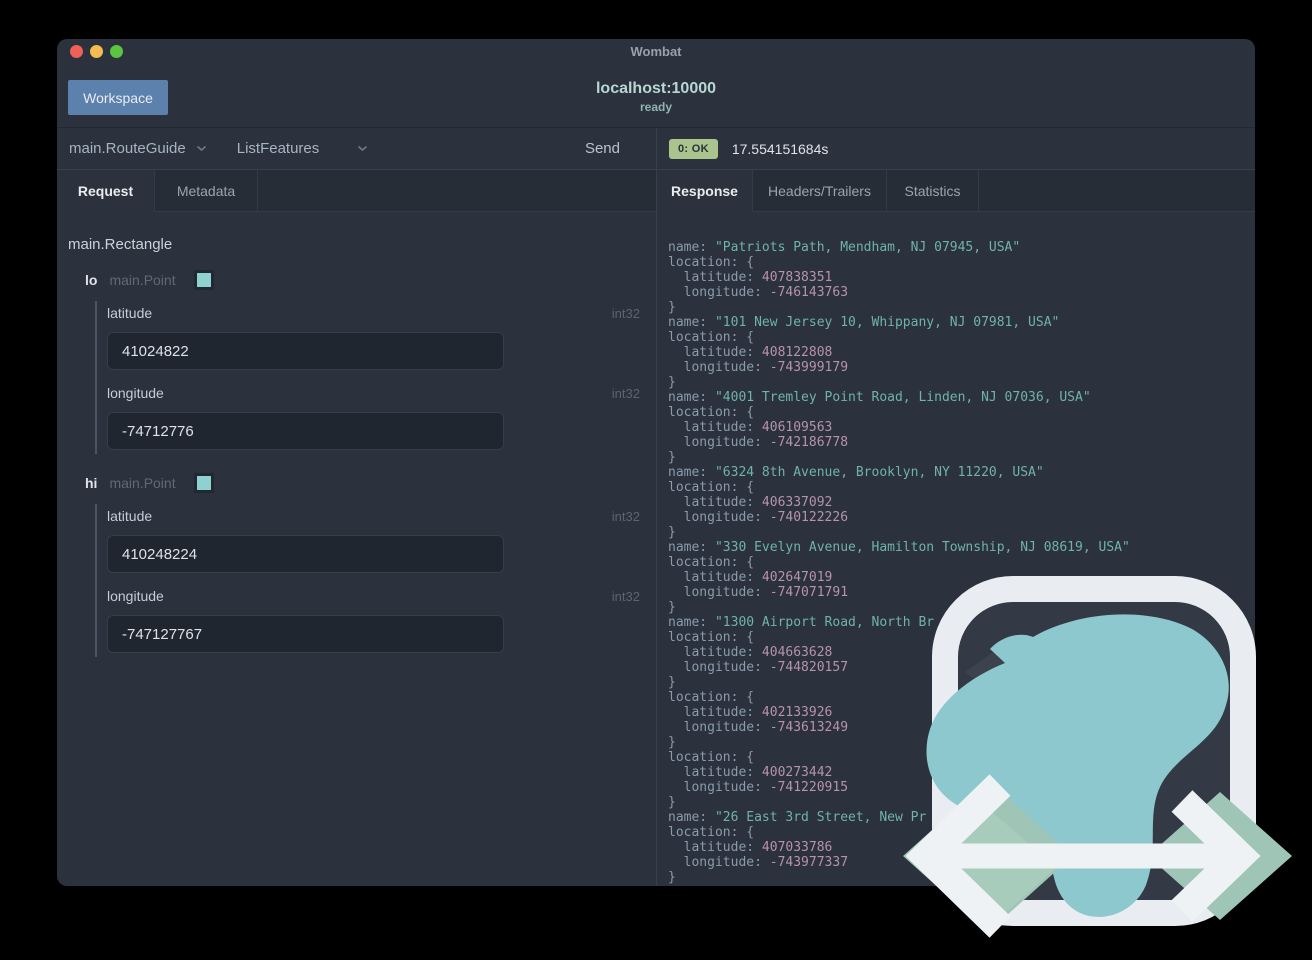 The height and width of the screenshot is (960, 1312). Describe the element at coordinates (127, 148) in the screenshot. I see `service-select-value: main.RouteGuide` at that location.